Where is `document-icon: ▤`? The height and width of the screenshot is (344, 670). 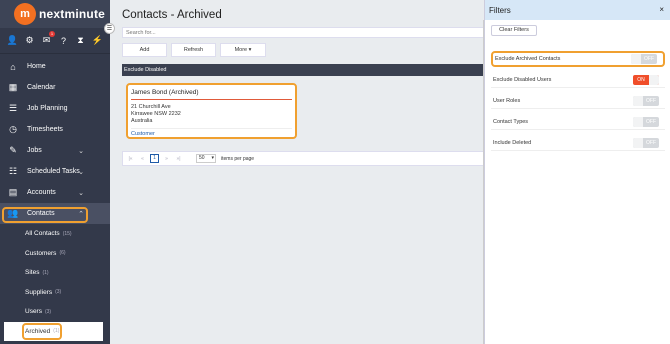 document-icon: ▤ is located at coordinates (13, 192).